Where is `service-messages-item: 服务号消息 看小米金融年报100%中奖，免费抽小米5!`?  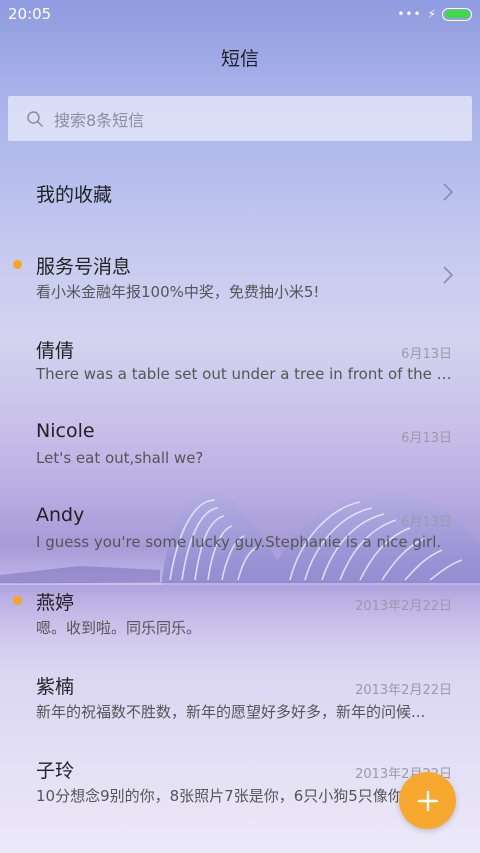 service-messages-item: 服务号消息 看小米金融年报100%中奖，免费抽小米5! is located at coordinates (240, 278).